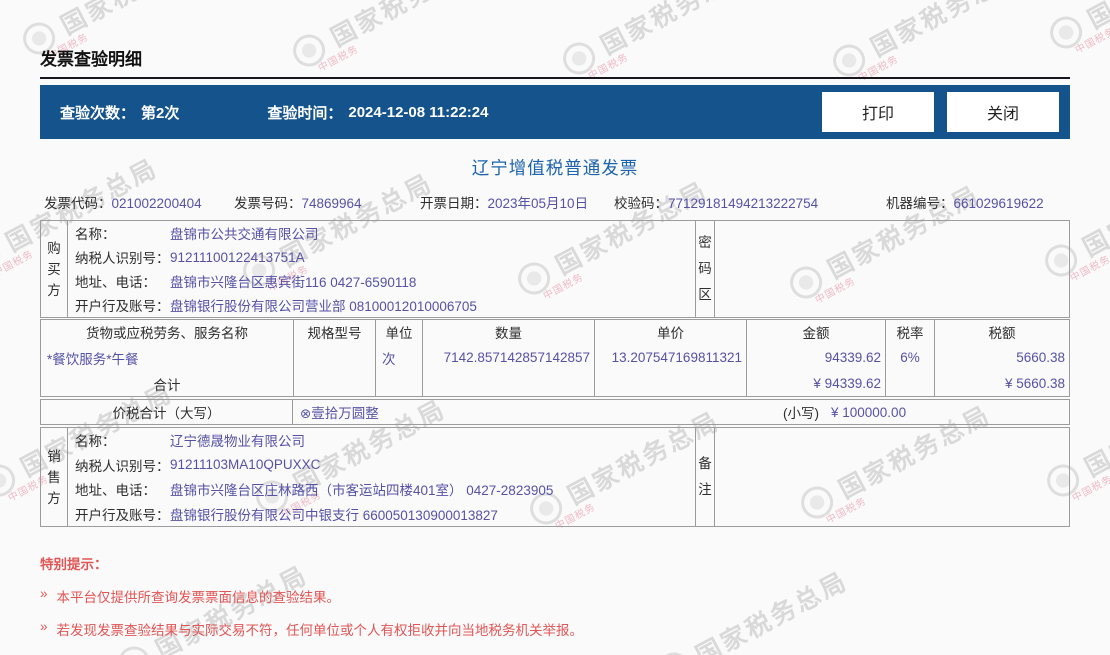 Image resolution: width=1110 pixels, height=655 pixels. Describe the element at coordinates (716, 203) in the screenshot. I see `meta-check-code: 校验码：77129181494213222754` at that location.